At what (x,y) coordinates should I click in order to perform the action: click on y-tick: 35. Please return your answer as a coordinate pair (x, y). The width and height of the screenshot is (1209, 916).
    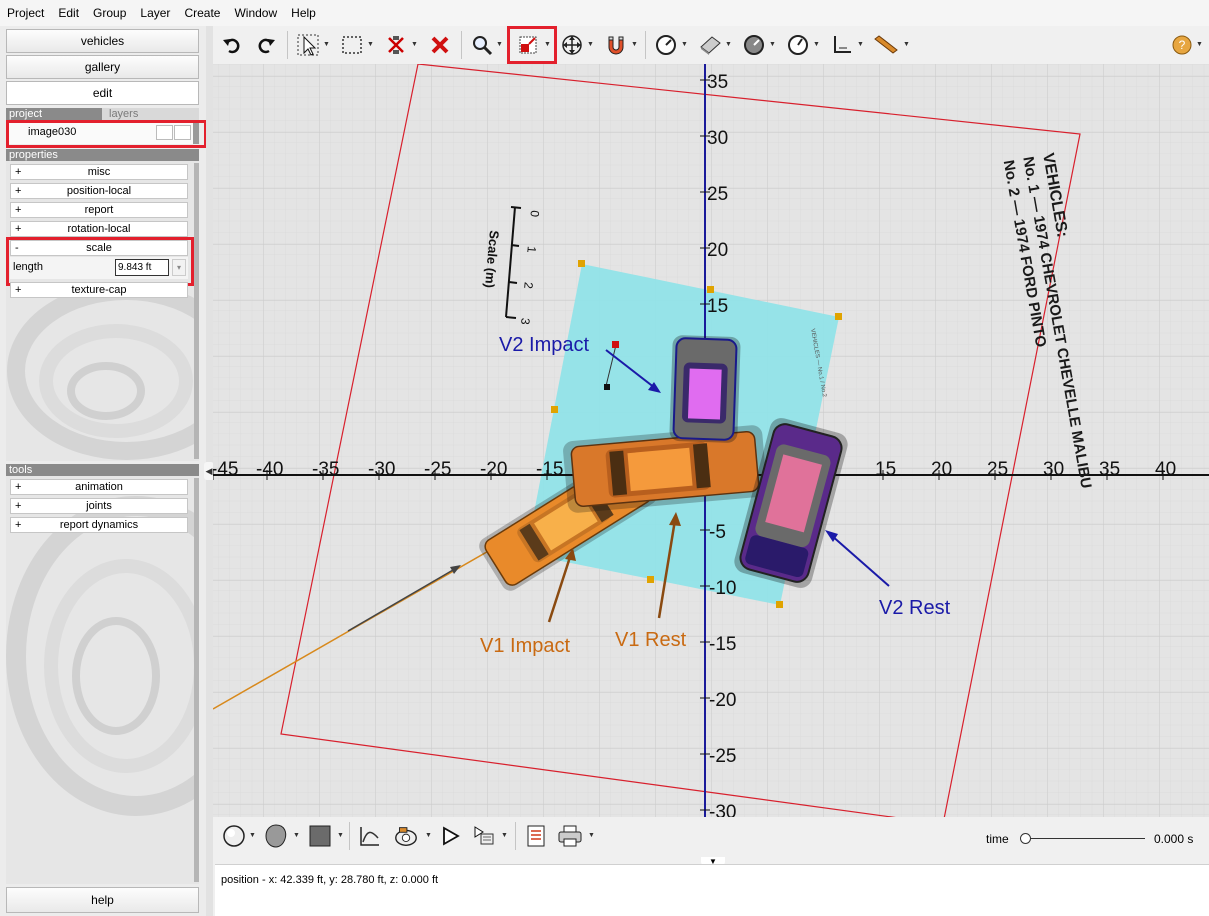
    Looking at the image, I should click on (717, 82).